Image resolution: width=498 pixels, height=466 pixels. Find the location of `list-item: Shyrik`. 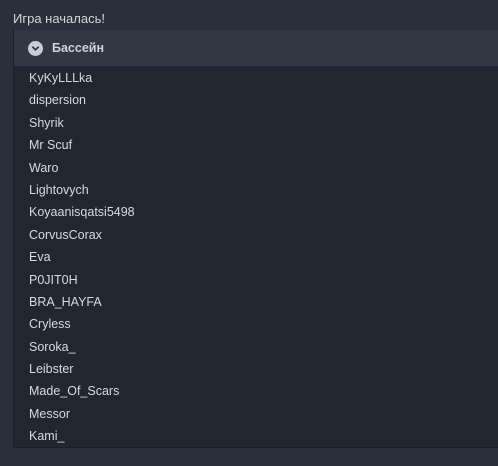

list-item: Shyrik is located at coordinates (46, 122).